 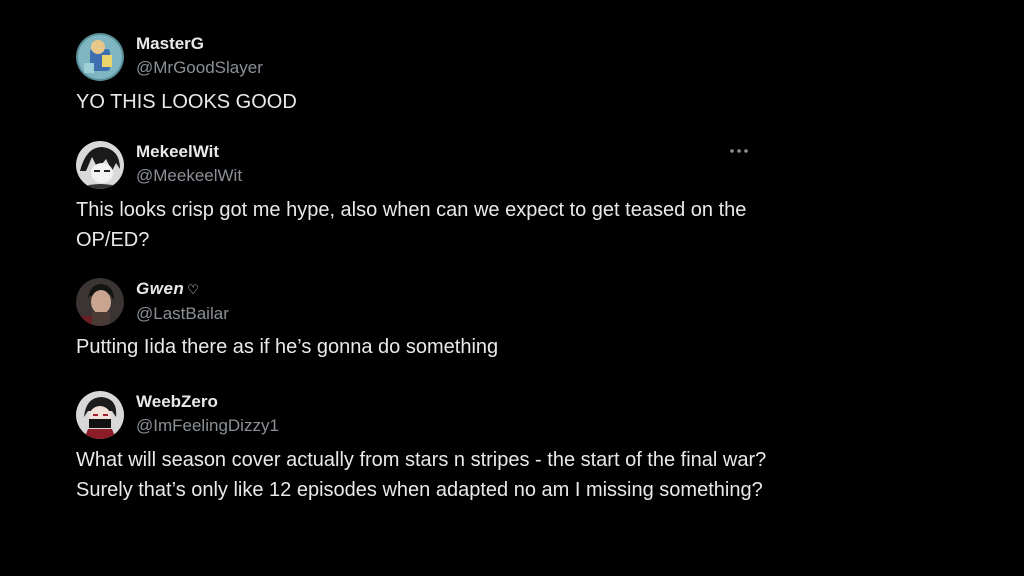 What do you see at coordinates (160, 288) in the screenshot?
I see `display-name-text: Gwen` at bounding box center [160, 288].